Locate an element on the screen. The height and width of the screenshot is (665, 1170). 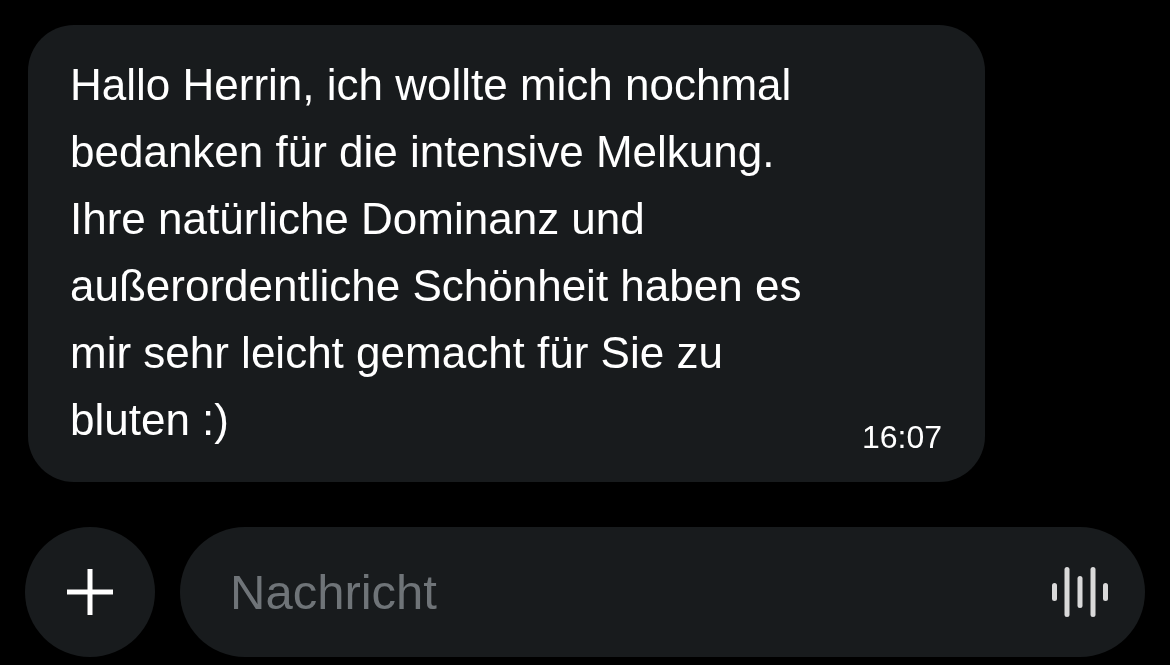
waveform-icon is located at coordinates (1080, 592).